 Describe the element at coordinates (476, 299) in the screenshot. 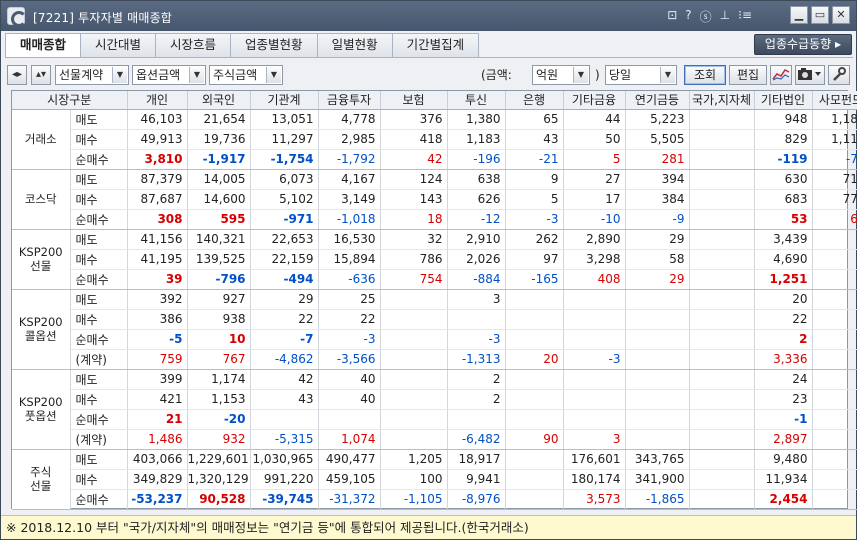

I see `table-cell: 3` at that location.